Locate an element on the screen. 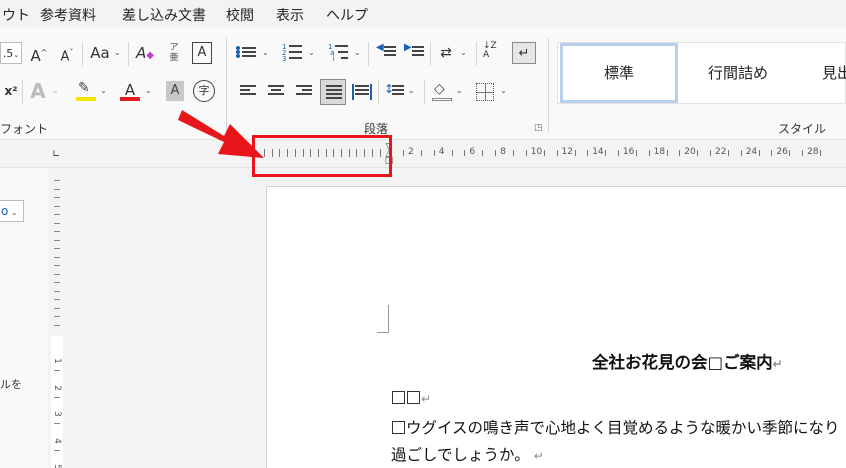  vertical-ruler-number: 2 is located at coordinates (57, 387).